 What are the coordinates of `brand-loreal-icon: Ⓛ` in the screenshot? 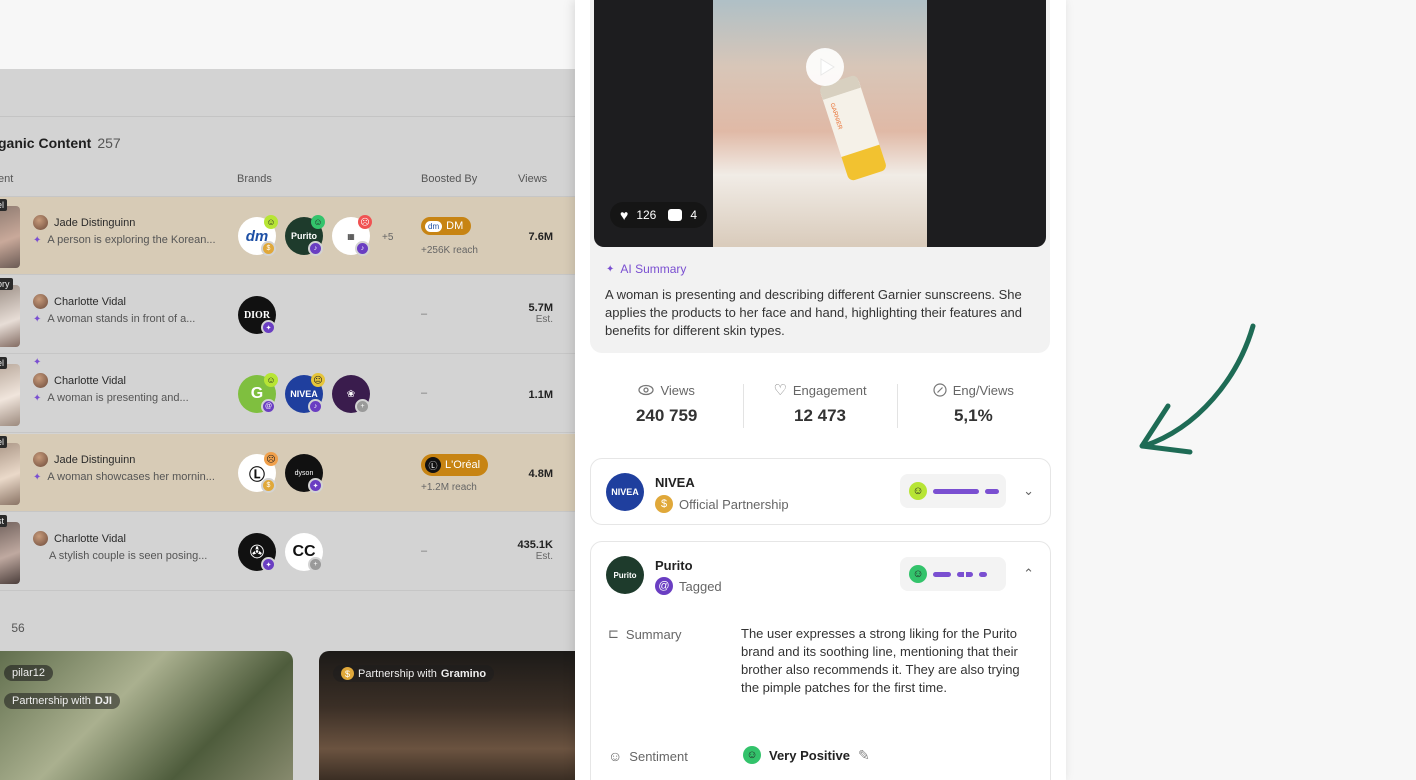 It's located at (433, 465).